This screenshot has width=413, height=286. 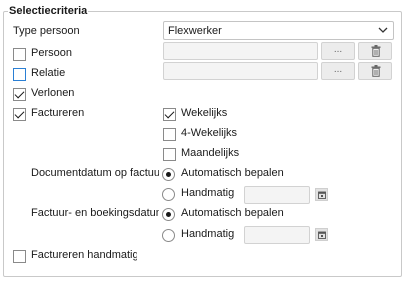 I want to click on boekingsdatum-date-field, so click(x=277, y=235).